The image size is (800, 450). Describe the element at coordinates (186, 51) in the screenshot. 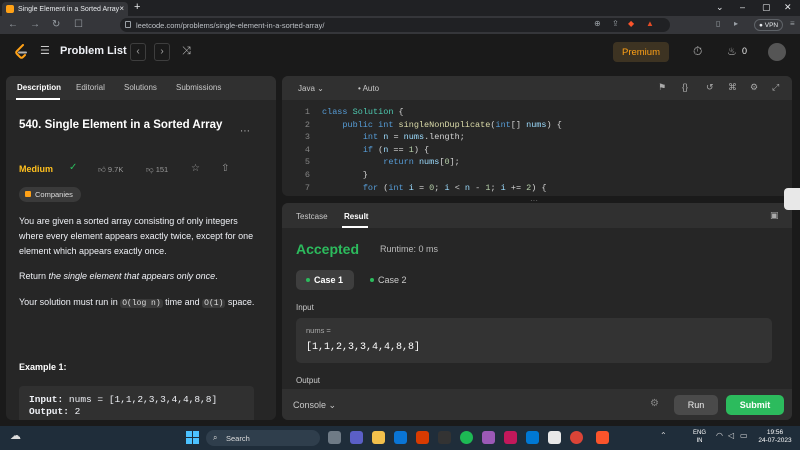

I see `shuffle-icon: ⤨` at that location.